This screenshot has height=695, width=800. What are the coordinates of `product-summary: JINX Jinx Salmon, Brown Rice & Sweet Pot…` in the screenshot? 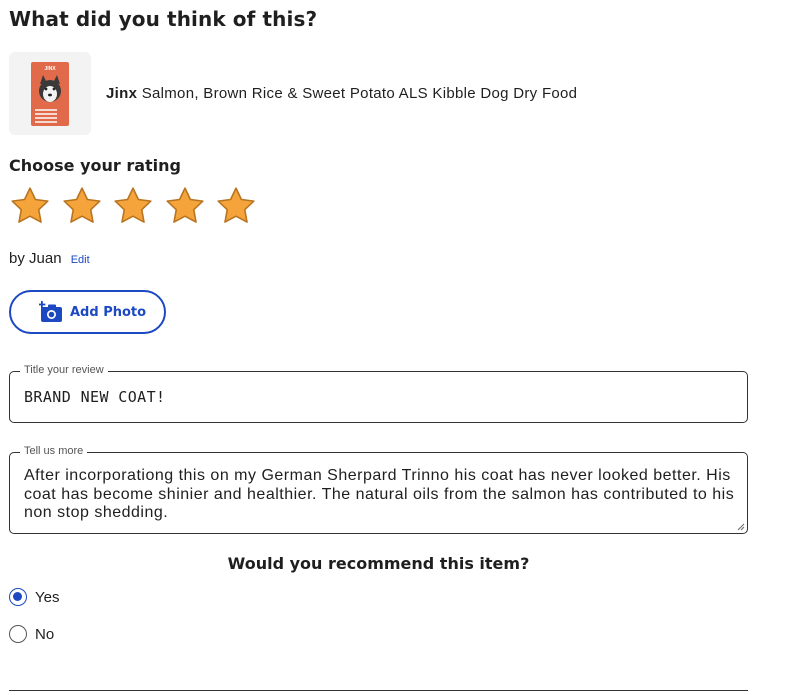 It's located at (293, 93).